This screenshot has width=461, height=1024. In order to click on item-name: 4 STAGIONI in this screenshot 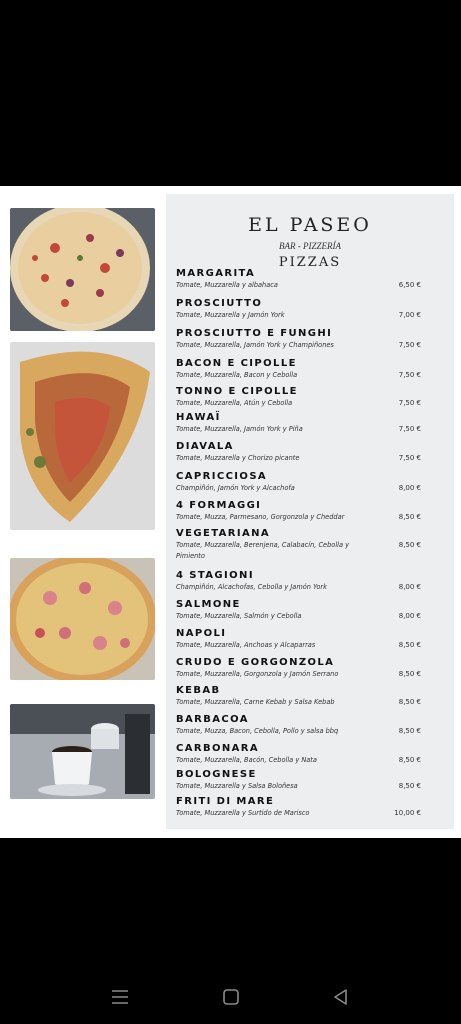, I will do `click(215, 575)`.